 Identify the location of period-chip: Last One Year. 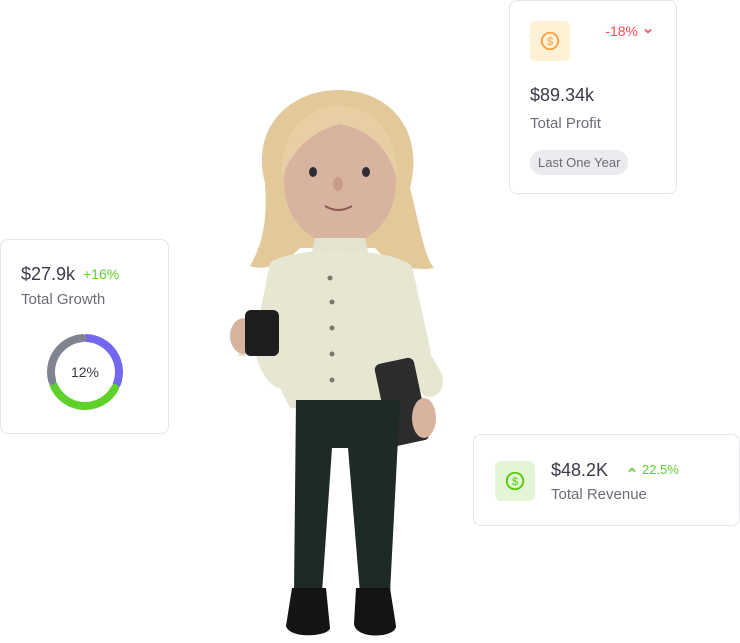
(579, 162).